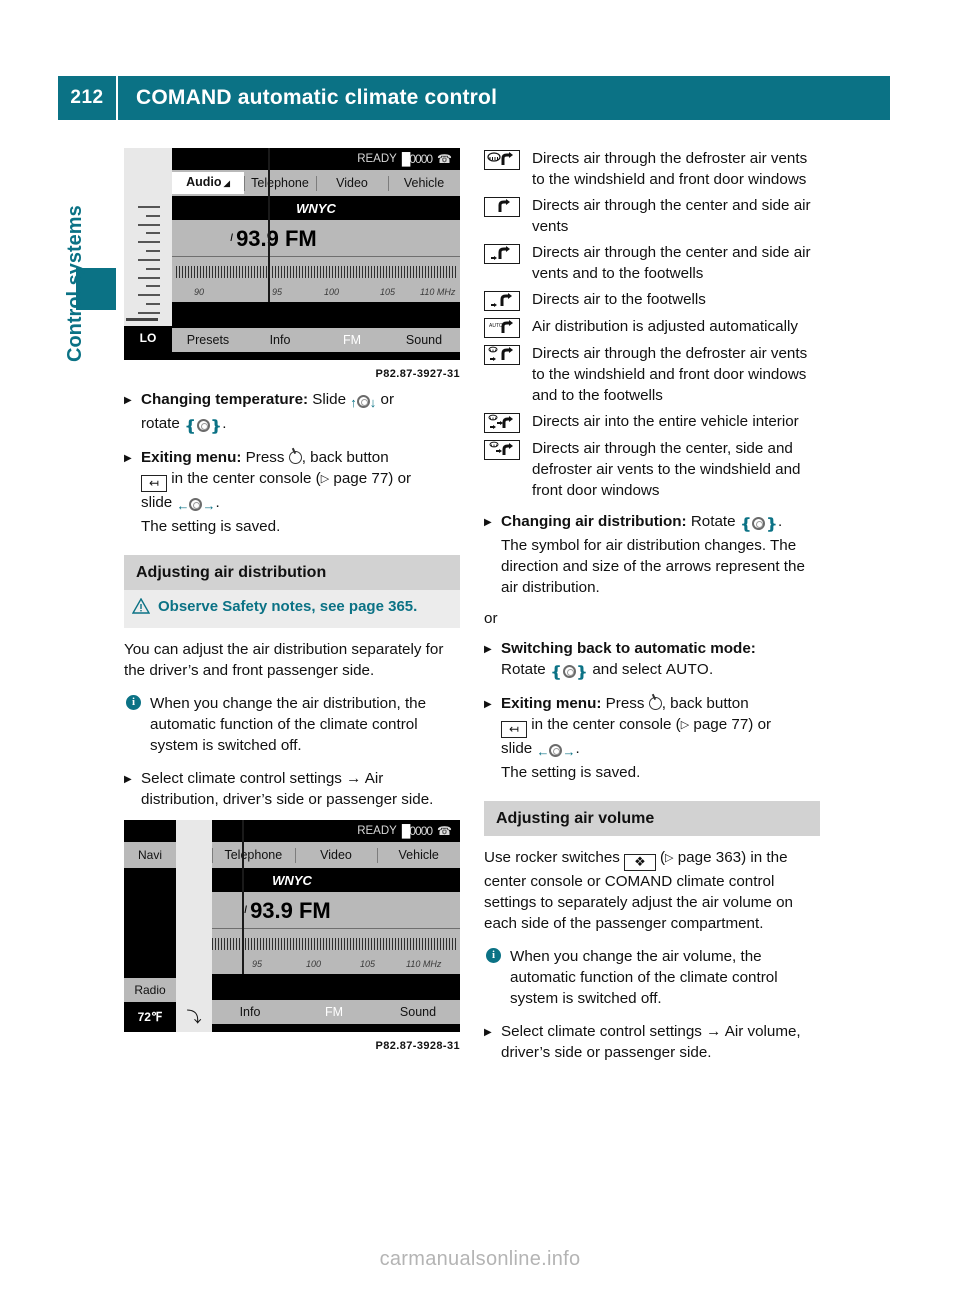 The width and height of the screenshot is (960, 1302). I want to click on step-label: Exiting menu:, so click(191, 457).